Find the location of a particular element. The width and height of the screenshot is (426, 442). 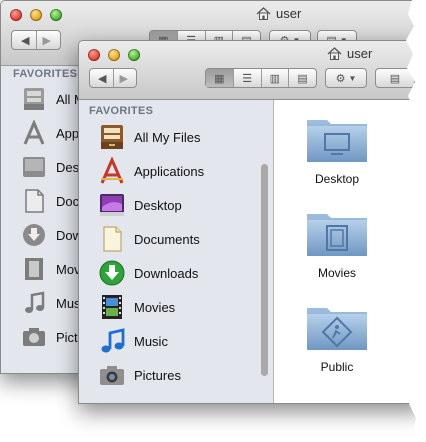

folder-item-movies: Movies is located at coordinates (337, 244).